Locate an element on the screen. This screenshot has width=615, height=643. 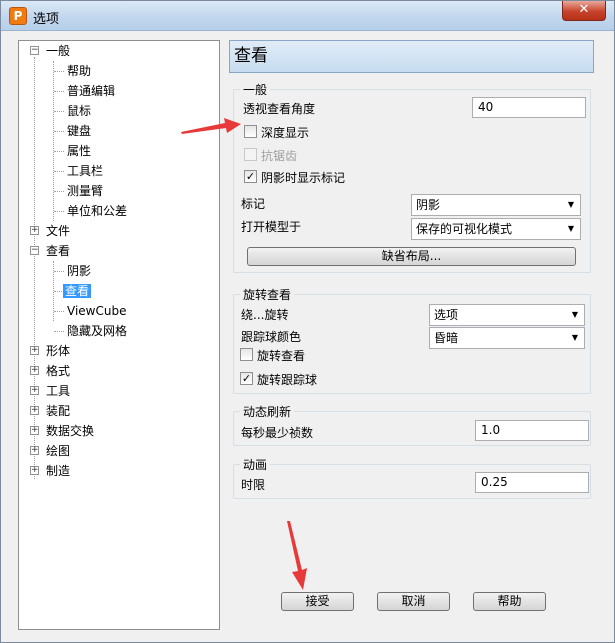
tree-item-label: 绘图 is located at coordinates (58, 451).